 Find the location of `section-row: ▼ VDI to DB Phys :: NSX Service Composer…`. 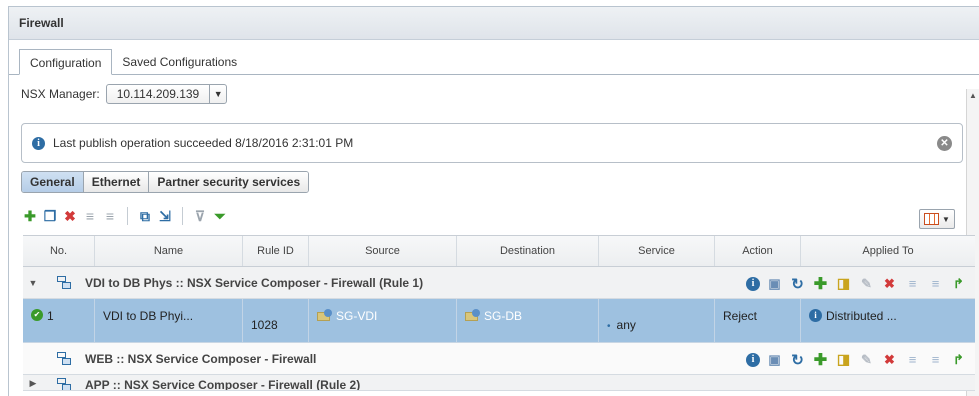

section-row: ▼ VDI to DB Phys :: NSX Service Composer… is located at coordinates (499, 283).